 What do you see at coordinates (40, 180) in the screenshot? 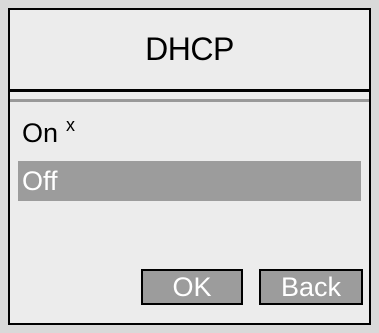
I see `option-off-label: Off` at bounding box center [40, 180].